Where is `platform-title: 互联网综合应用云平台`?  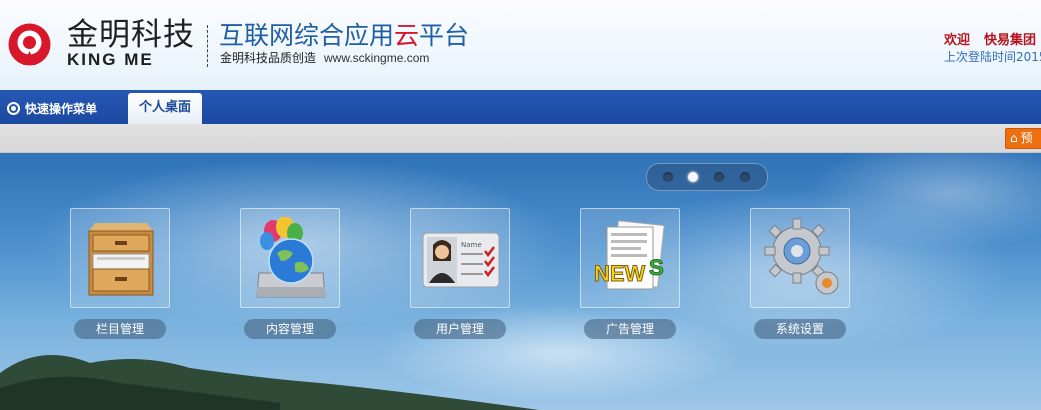 platform-title: 互联网综合应用云平台 is located at coordinates (344, 35).